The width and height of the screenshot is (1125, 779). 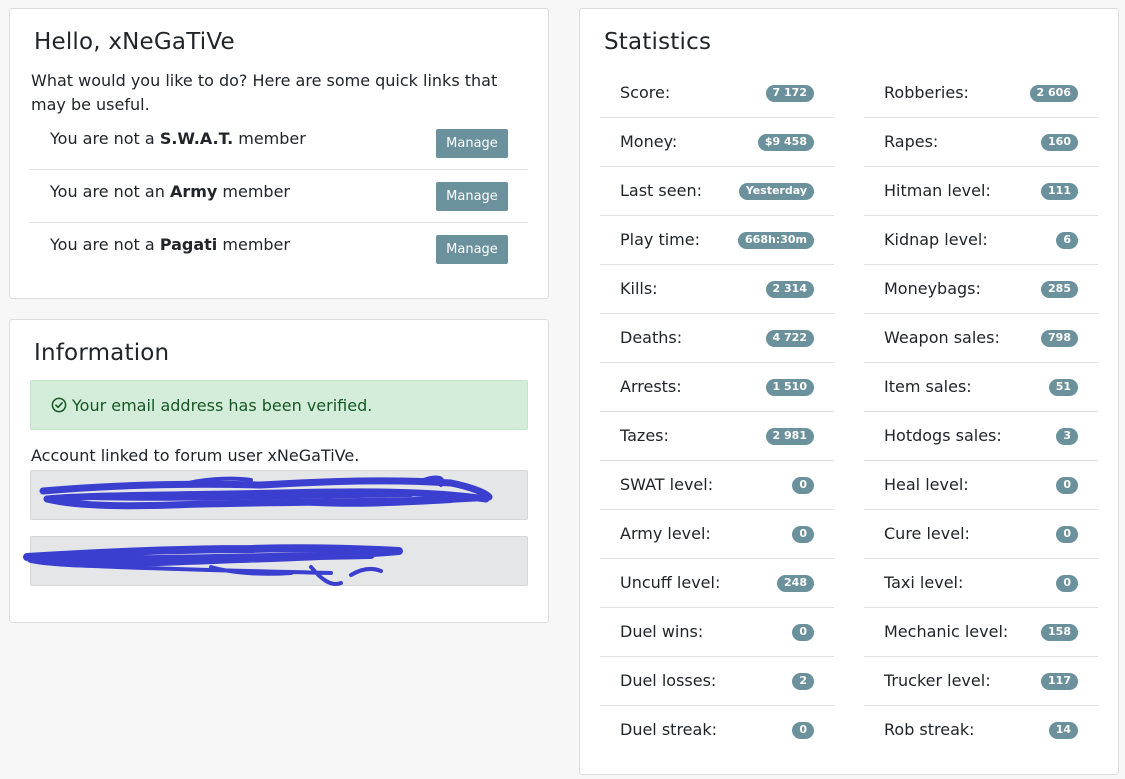 What do you see at coordinates (926, 484) in the screenshot?
I see `stat-label: Heal level:` at bounding box center [926, 484].